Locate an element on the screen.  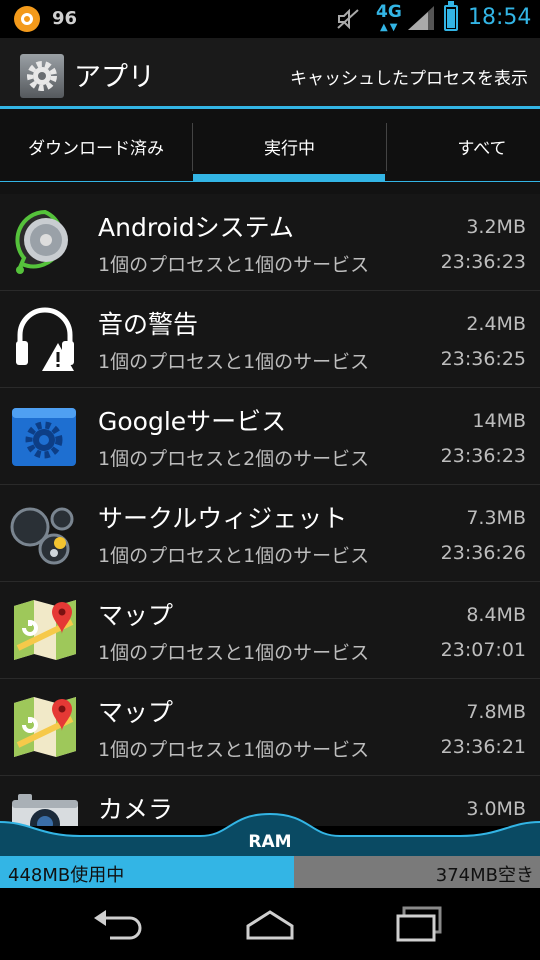
page-title: アプリ is located at coordinates (114, 77).